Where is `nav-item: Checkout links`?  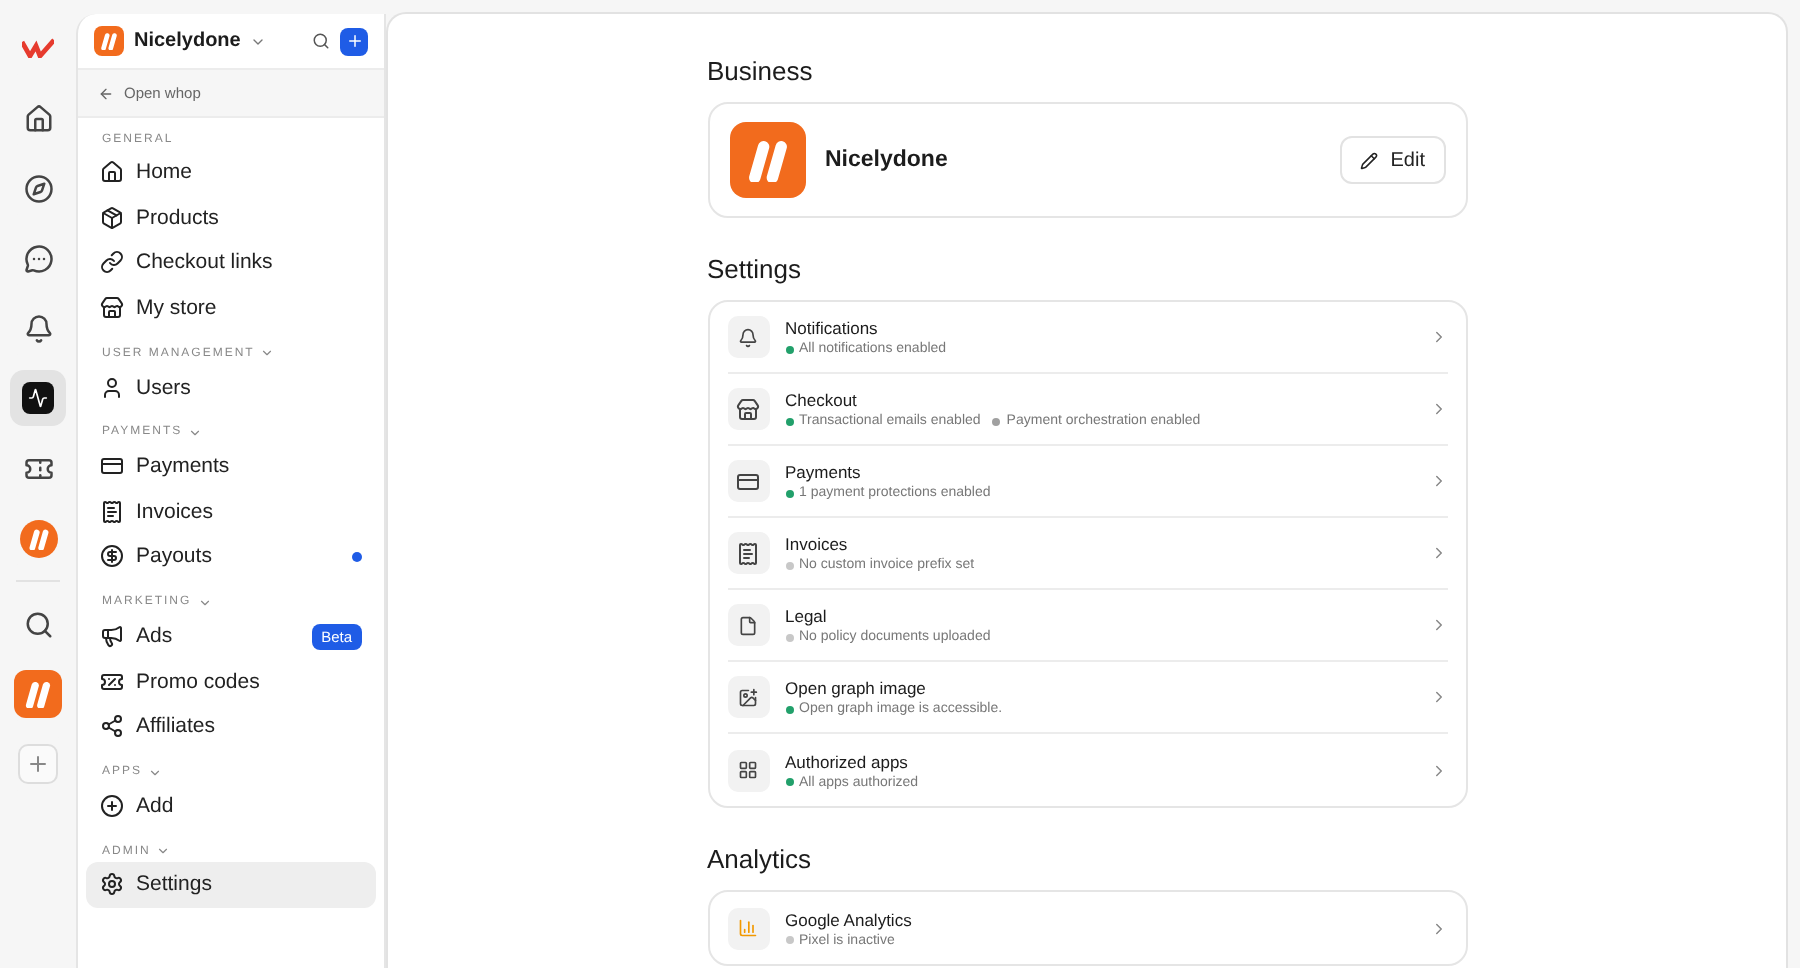
nav-item: Checkout links is located at coordinates (231, 263).